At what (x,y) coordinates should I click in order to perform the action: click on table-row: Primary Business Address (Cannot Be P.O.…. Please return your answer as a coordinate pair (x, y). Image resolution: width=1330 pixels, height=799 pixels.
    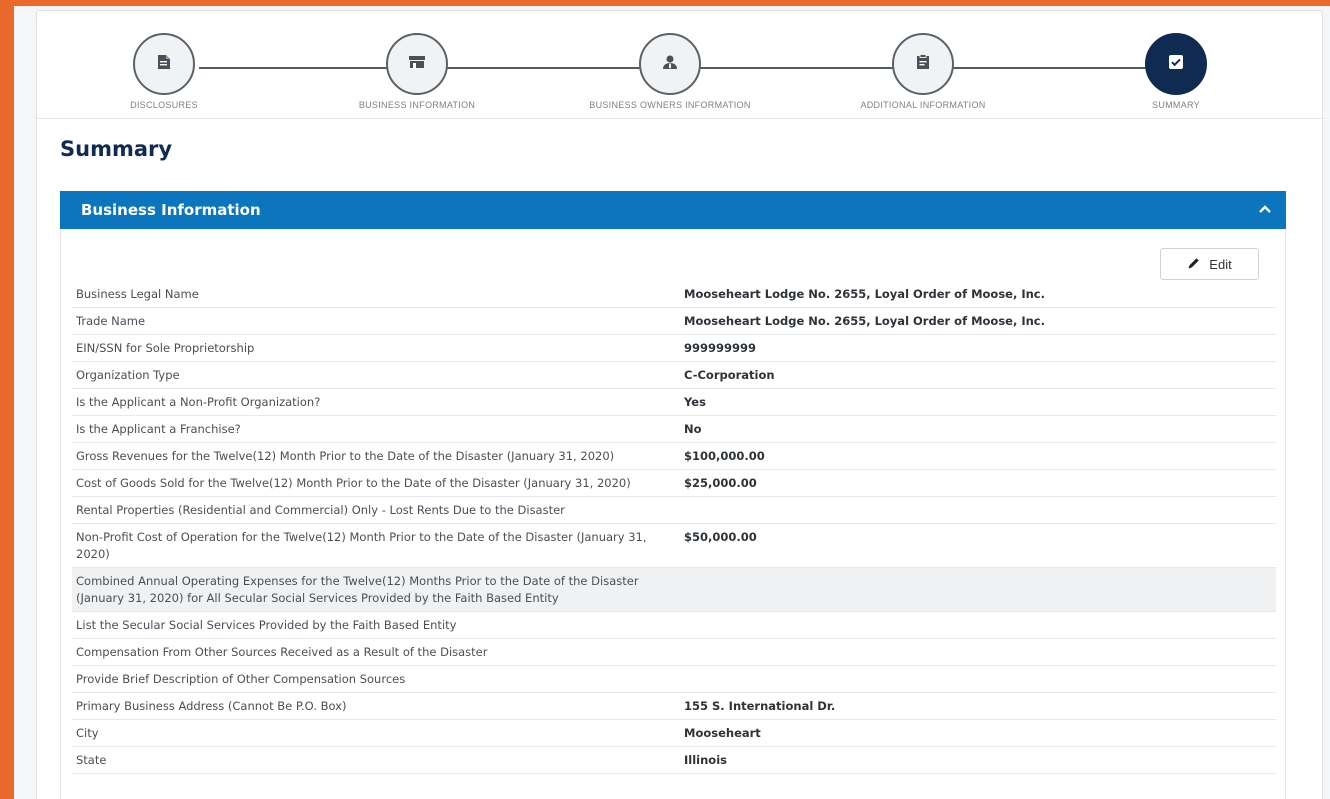
    Looking at the image, I should click on (674, 706).